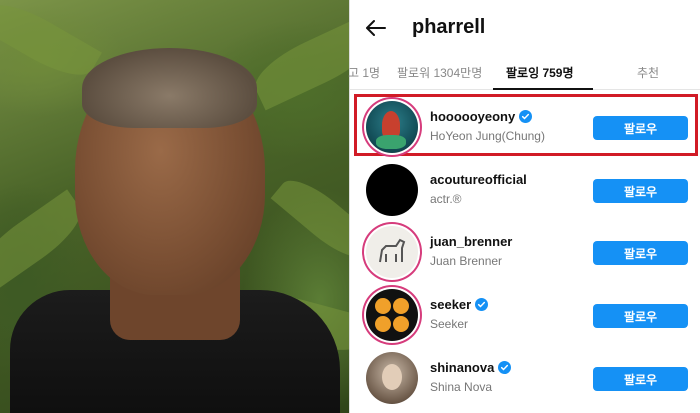 The height and width of the screenshot is (413, 700). I want to click on tab-followers: 팔로워 1304만명, so click(439, 72).